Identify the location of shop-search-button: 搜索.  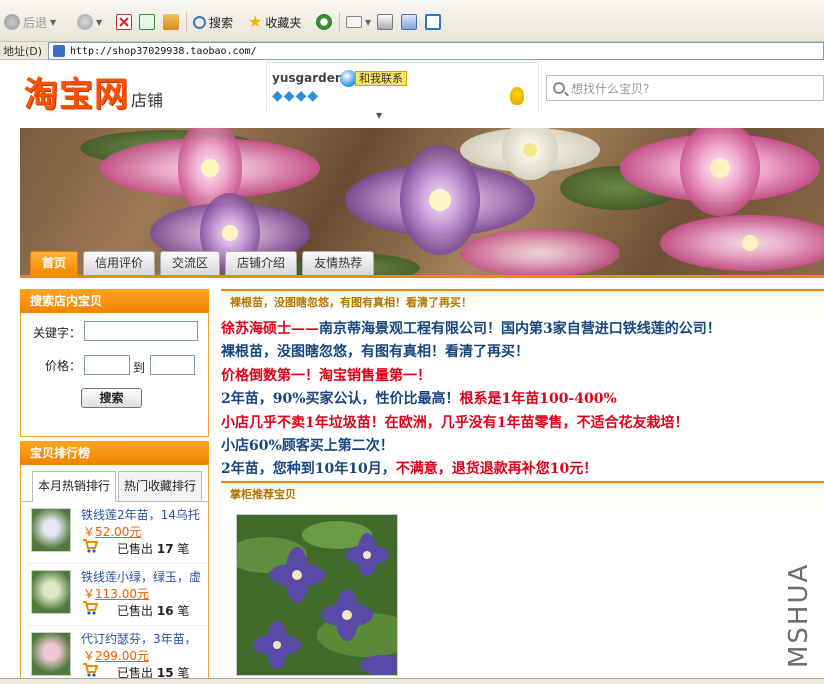
(111, 398).